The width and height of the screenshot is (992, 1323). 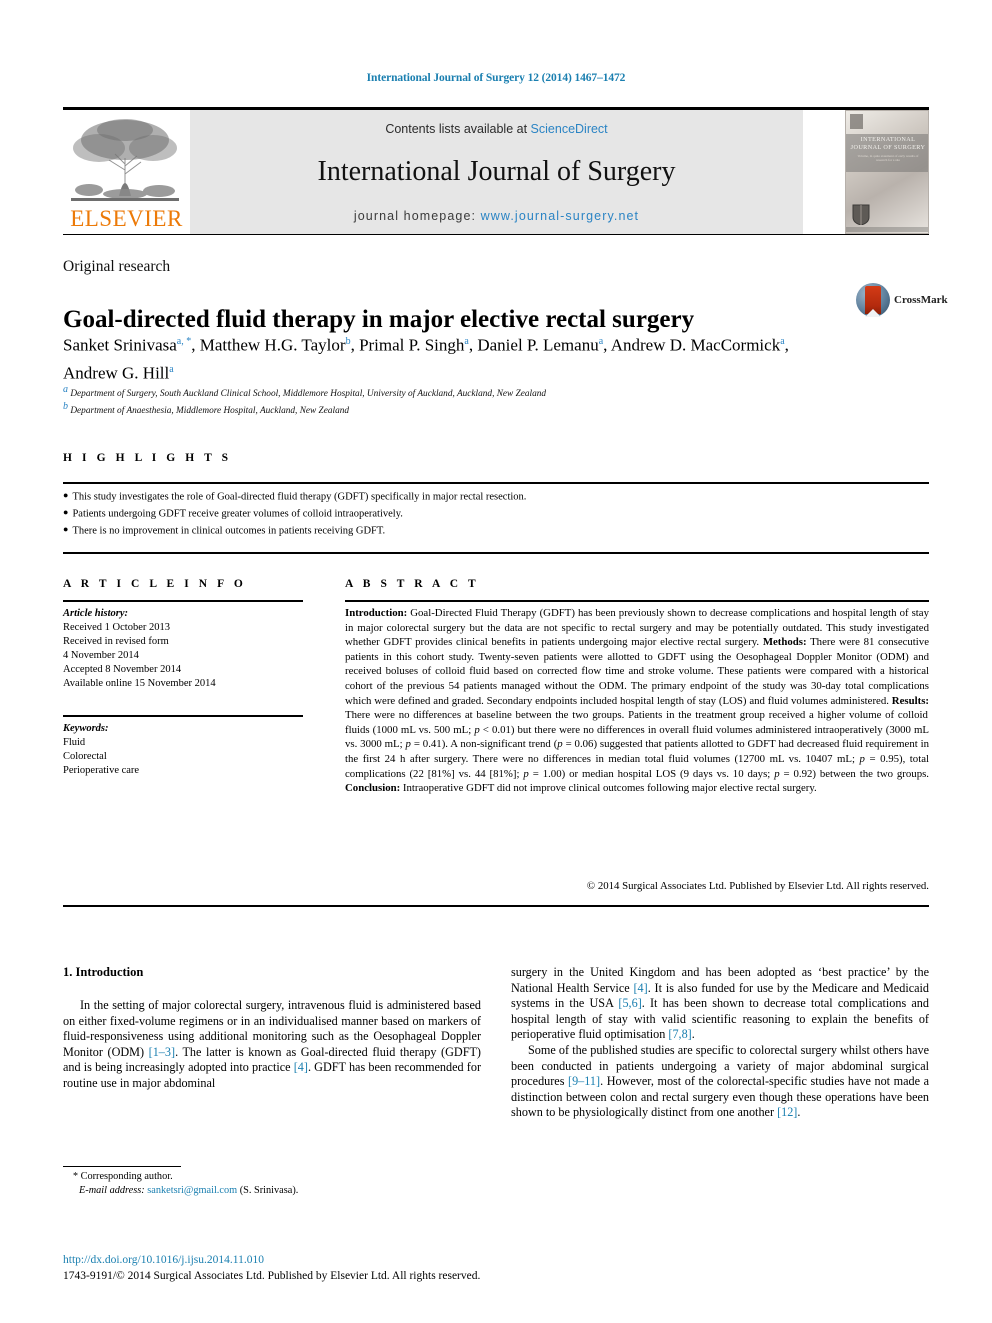 What do you see at coordinates (96, 613) in the screenshot?
I see `article-history-label: Article history:` at bounding box center [96, 613].